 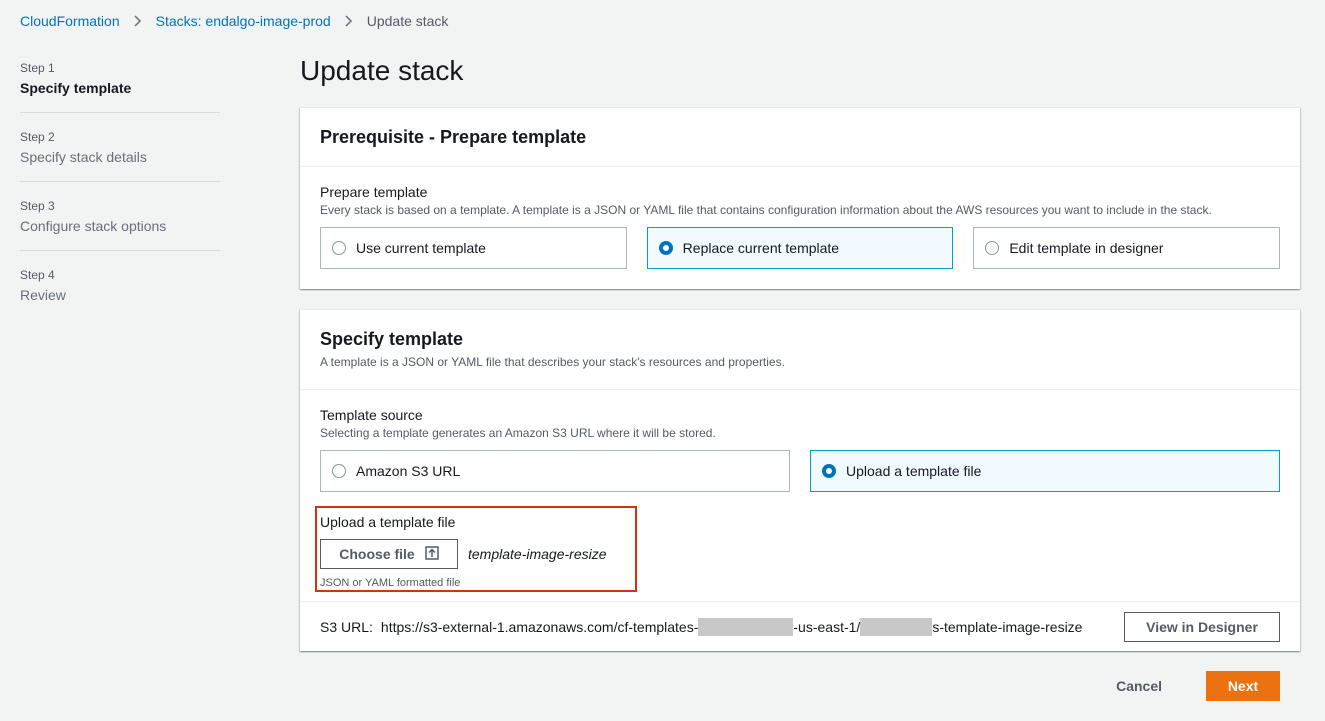 I want to click on field-label: Prepare template, so click(x=374, y=192).